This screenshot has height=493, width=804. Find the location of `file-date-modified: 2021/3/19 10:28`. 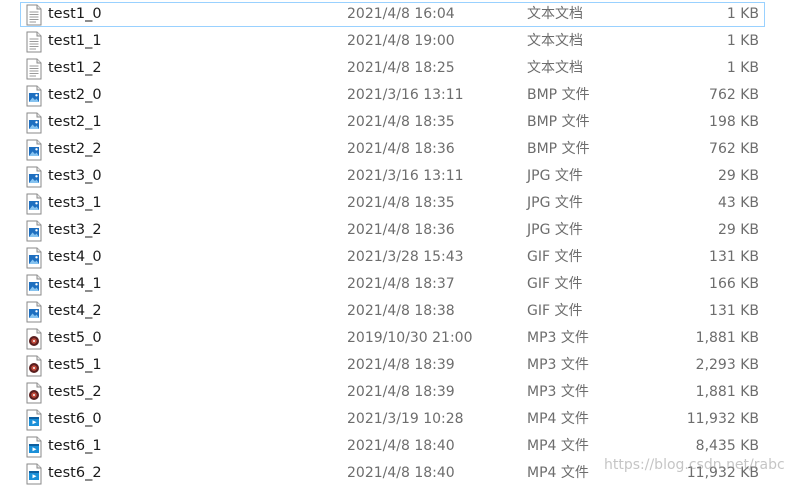

file-date-modified: 2021/3/19 10:28 is located at coordinates (405, 419).